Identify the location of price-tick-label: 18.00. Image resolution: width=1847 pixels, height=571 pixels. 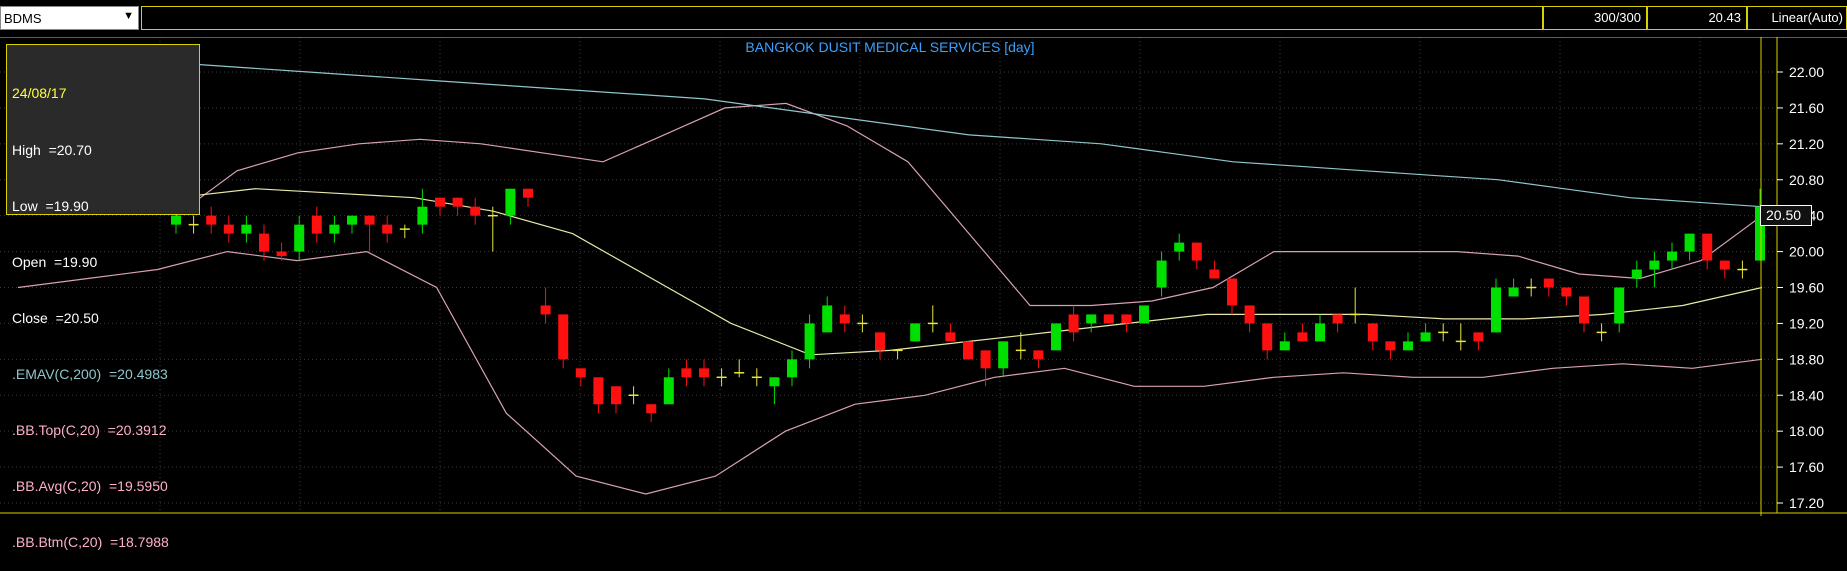
(1806, 431).